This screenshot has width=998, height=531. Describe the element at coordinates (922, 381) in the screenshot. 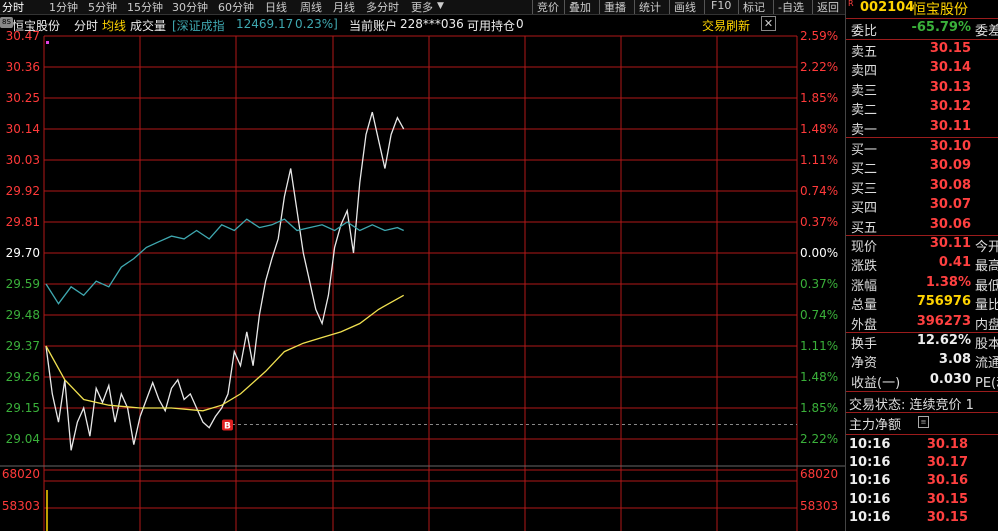

I see `stat-row: 收益(一) 0.030PE(动` at that location.